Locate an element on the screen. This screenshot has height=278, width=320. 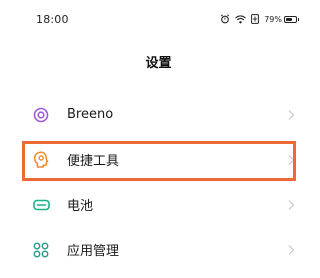
status-bar: 18:00 79% is located at coordinates (158, 17).